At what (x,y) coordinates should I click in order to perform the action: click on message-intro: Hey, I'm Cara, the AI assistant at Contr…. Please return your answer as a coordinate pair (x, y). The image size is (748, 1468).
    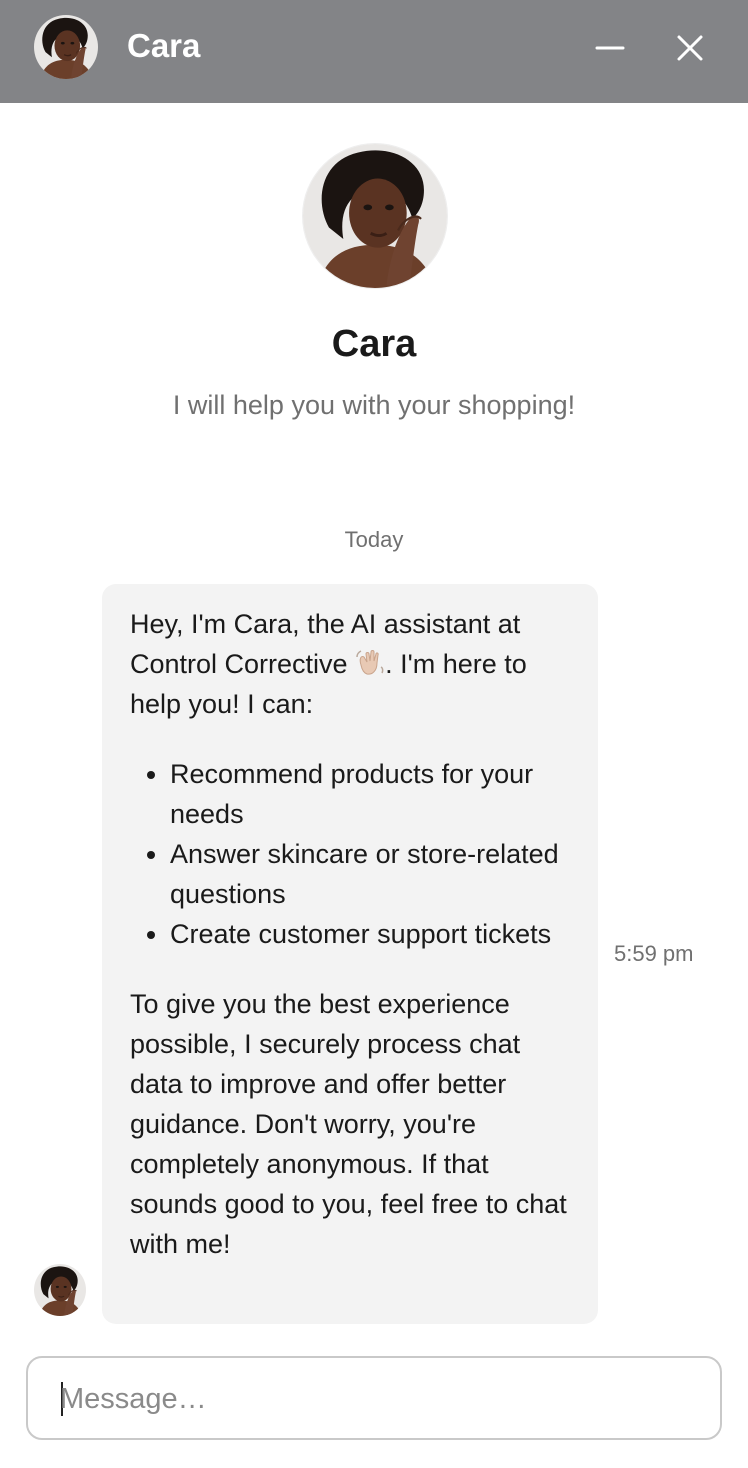
    Looking at the image, I should click on (350, 664).